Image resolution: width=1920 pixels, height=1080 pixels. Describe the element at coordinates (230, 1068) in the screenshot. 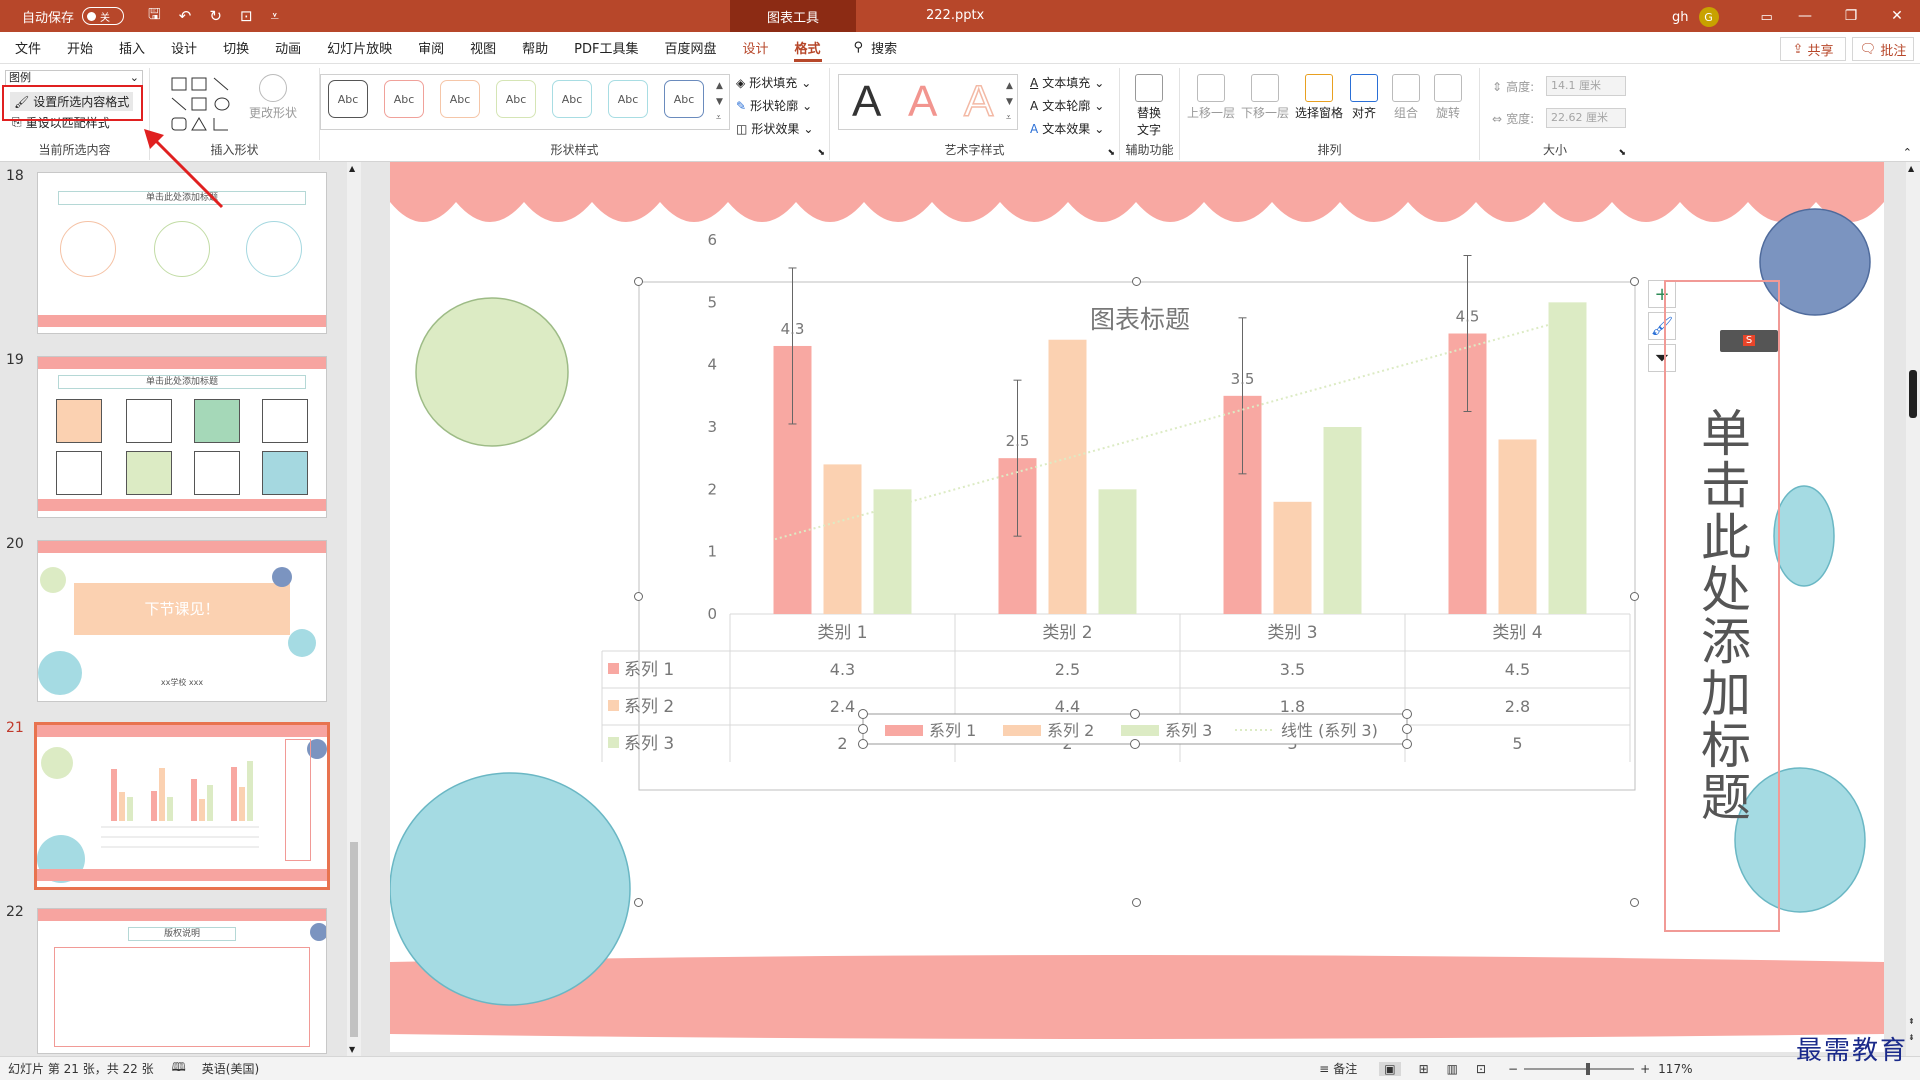

I see `language: 英语(美国)` at that location.